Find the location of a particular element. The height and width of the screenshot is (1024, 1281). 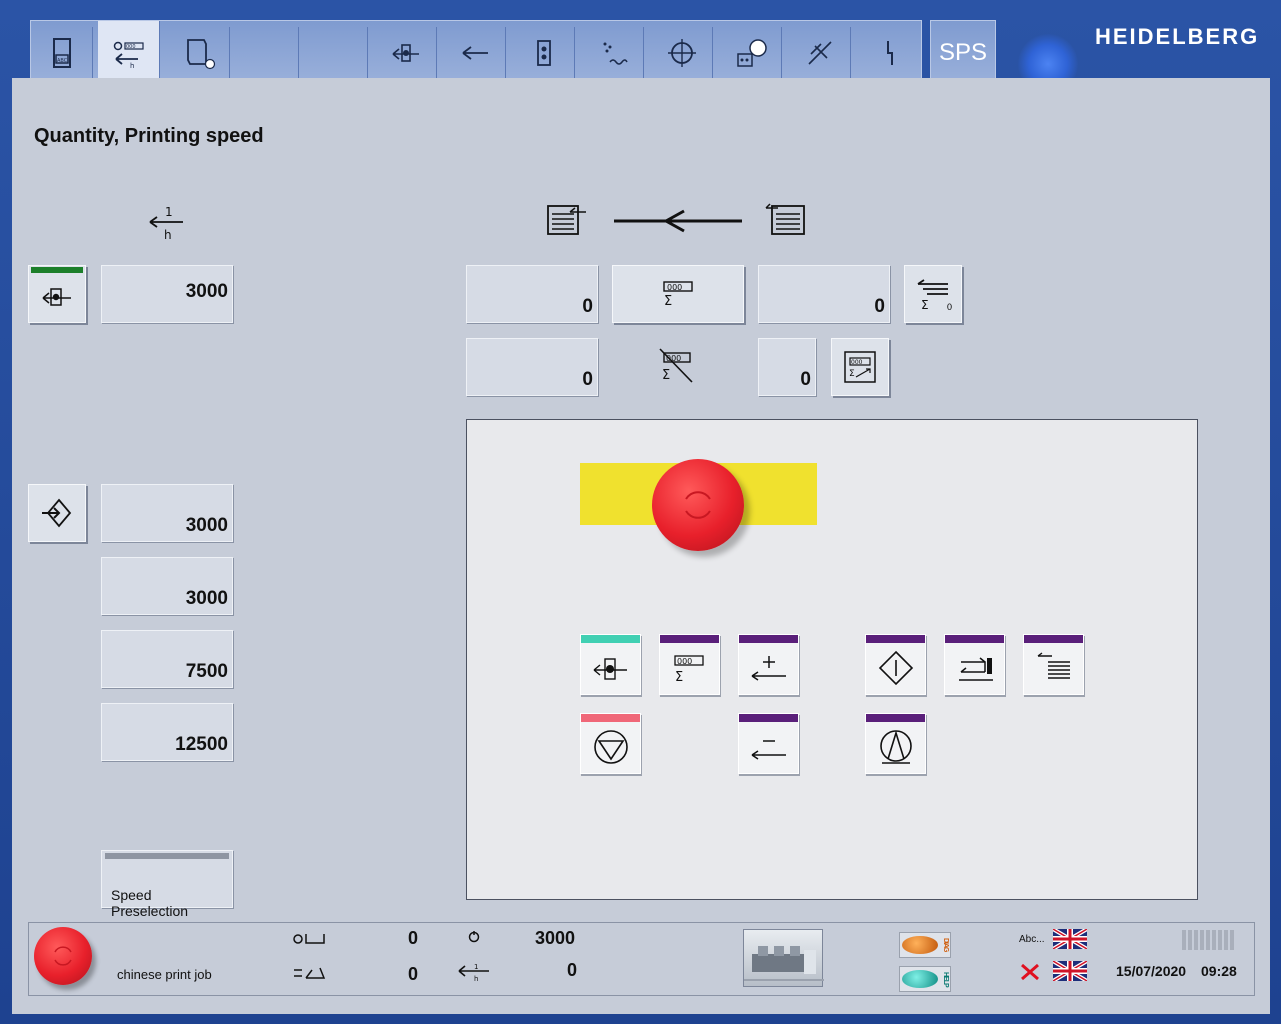

page-title: Quantity, Printing speed is located at coordinates (149, 136).